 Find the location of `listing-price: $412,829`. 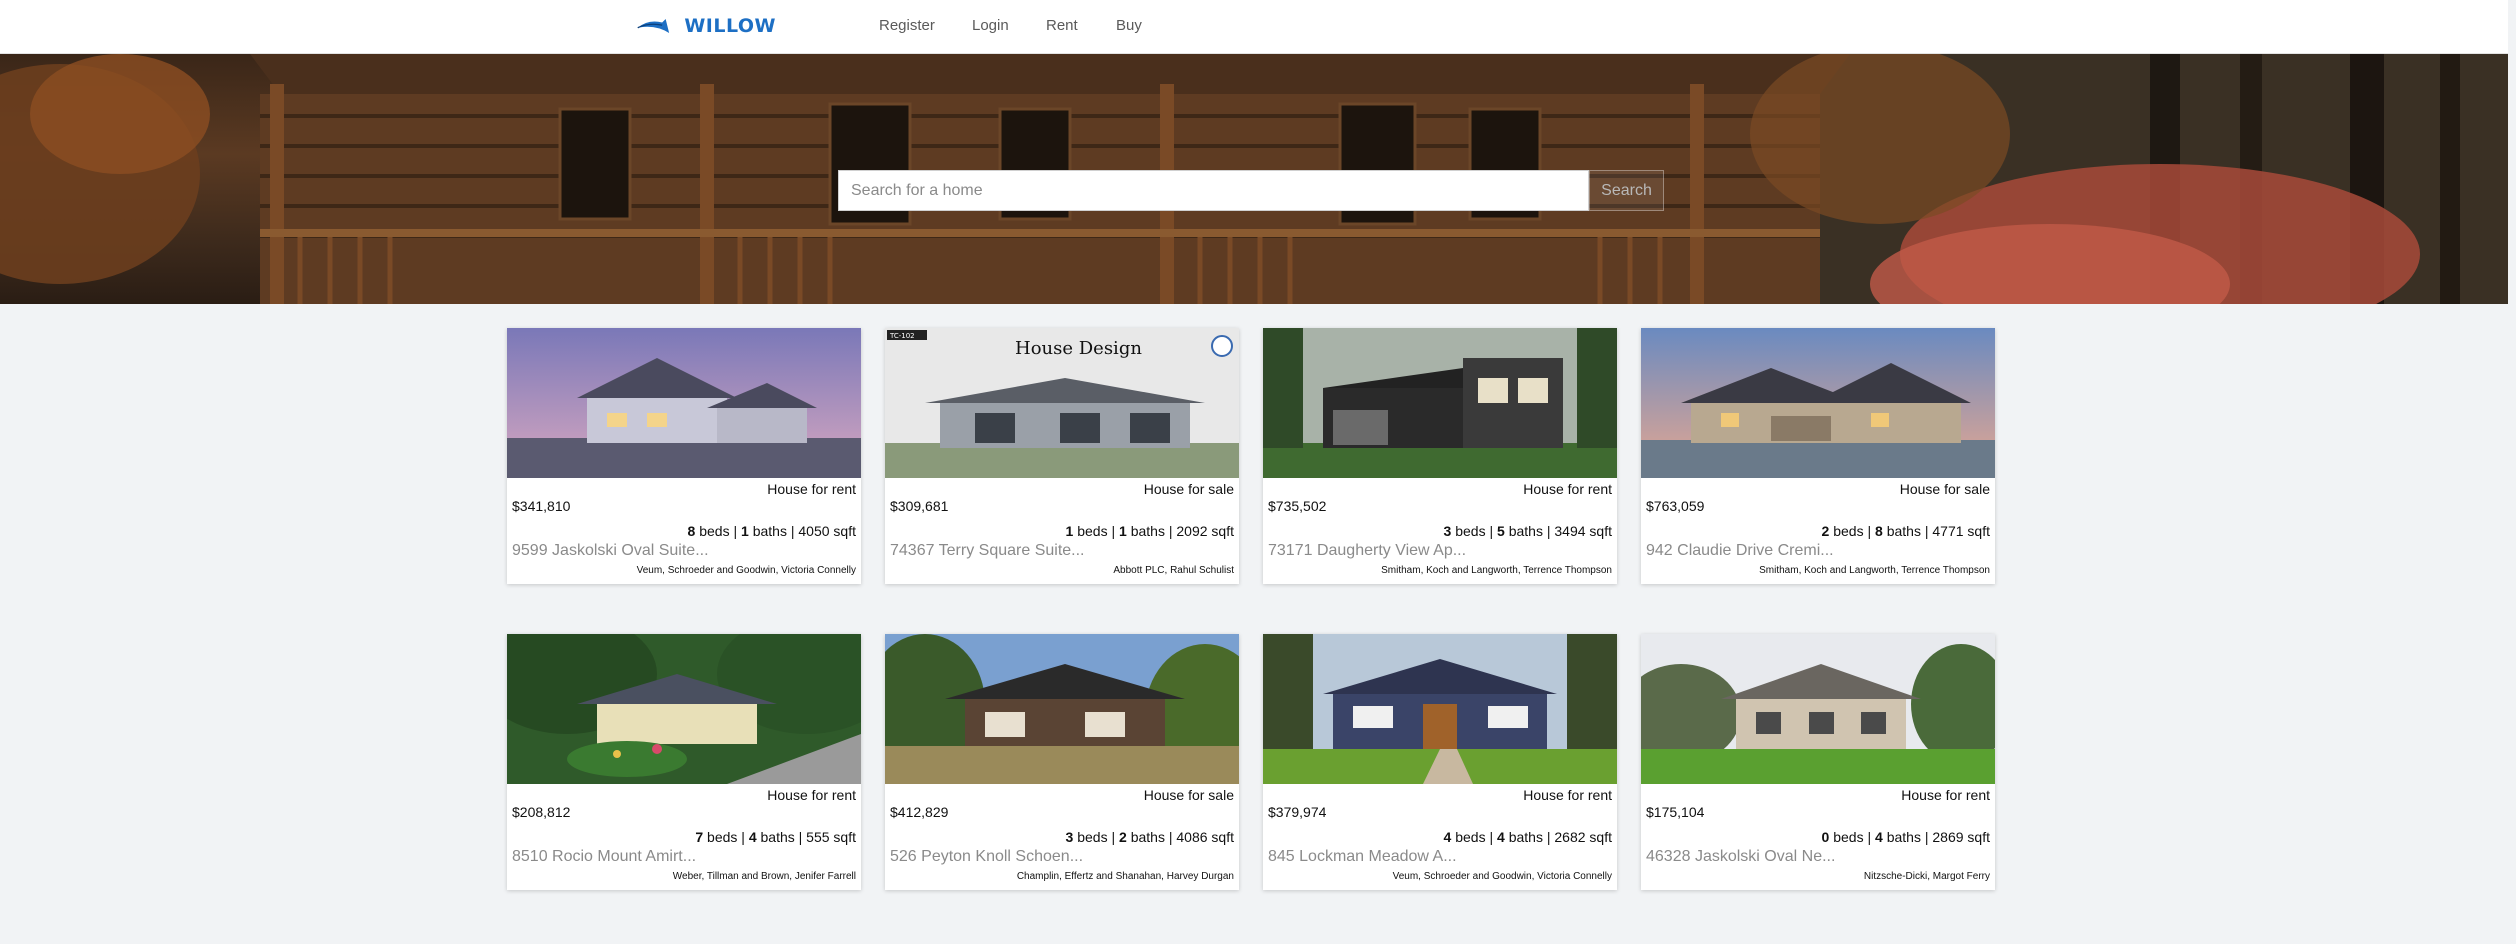

listing-price: $412,829 is located at coordinates (919, 812).